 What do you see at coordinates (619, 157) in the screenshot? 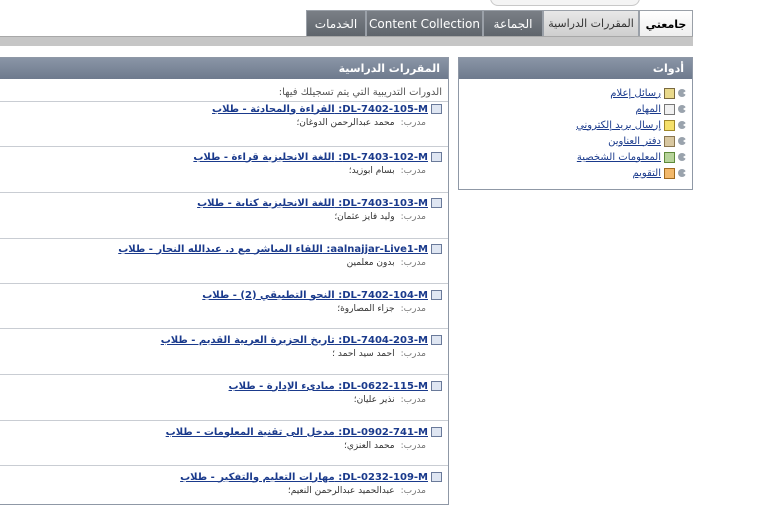
I see `tool-link: المعلومات الشخصية` at bounding box center [619, 157].